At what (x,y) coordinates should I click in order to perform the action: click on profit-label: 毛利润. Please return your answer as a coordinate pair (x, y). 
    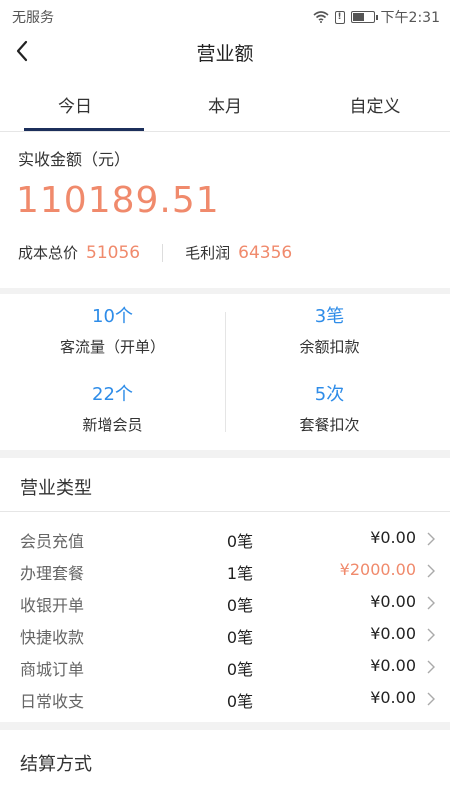
    Looking at the image, I should click on (208, 253).